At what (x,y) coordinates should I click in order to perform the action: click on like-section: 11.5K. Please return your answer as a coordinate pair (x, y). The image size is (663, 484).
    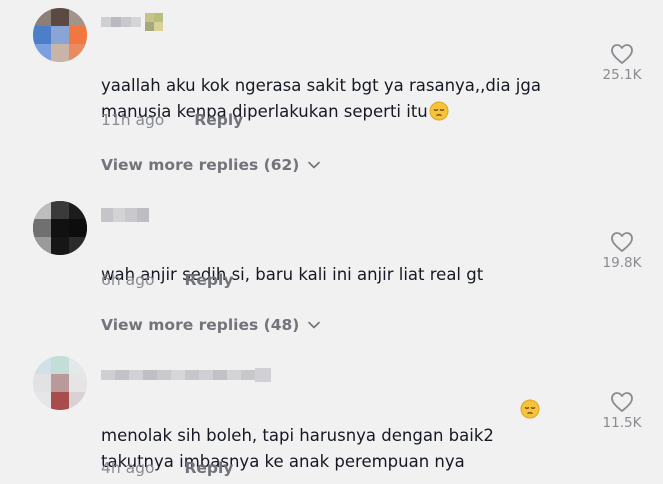
    Looking at the image, I should click on (622, 411).